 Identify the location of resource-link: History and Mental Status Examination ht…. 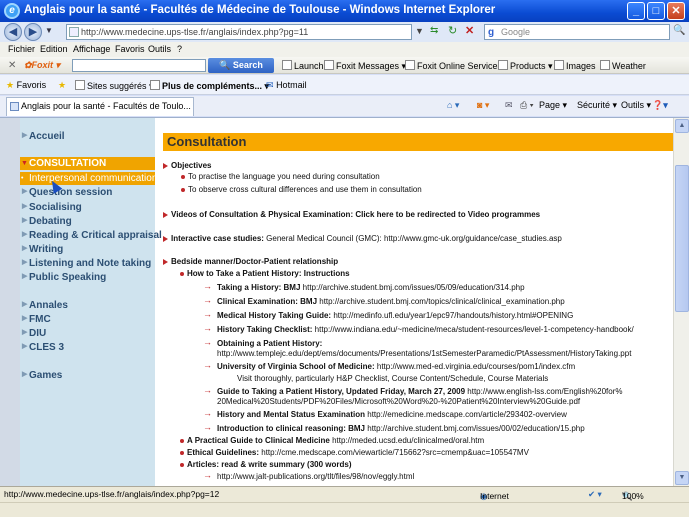
(392, 414).